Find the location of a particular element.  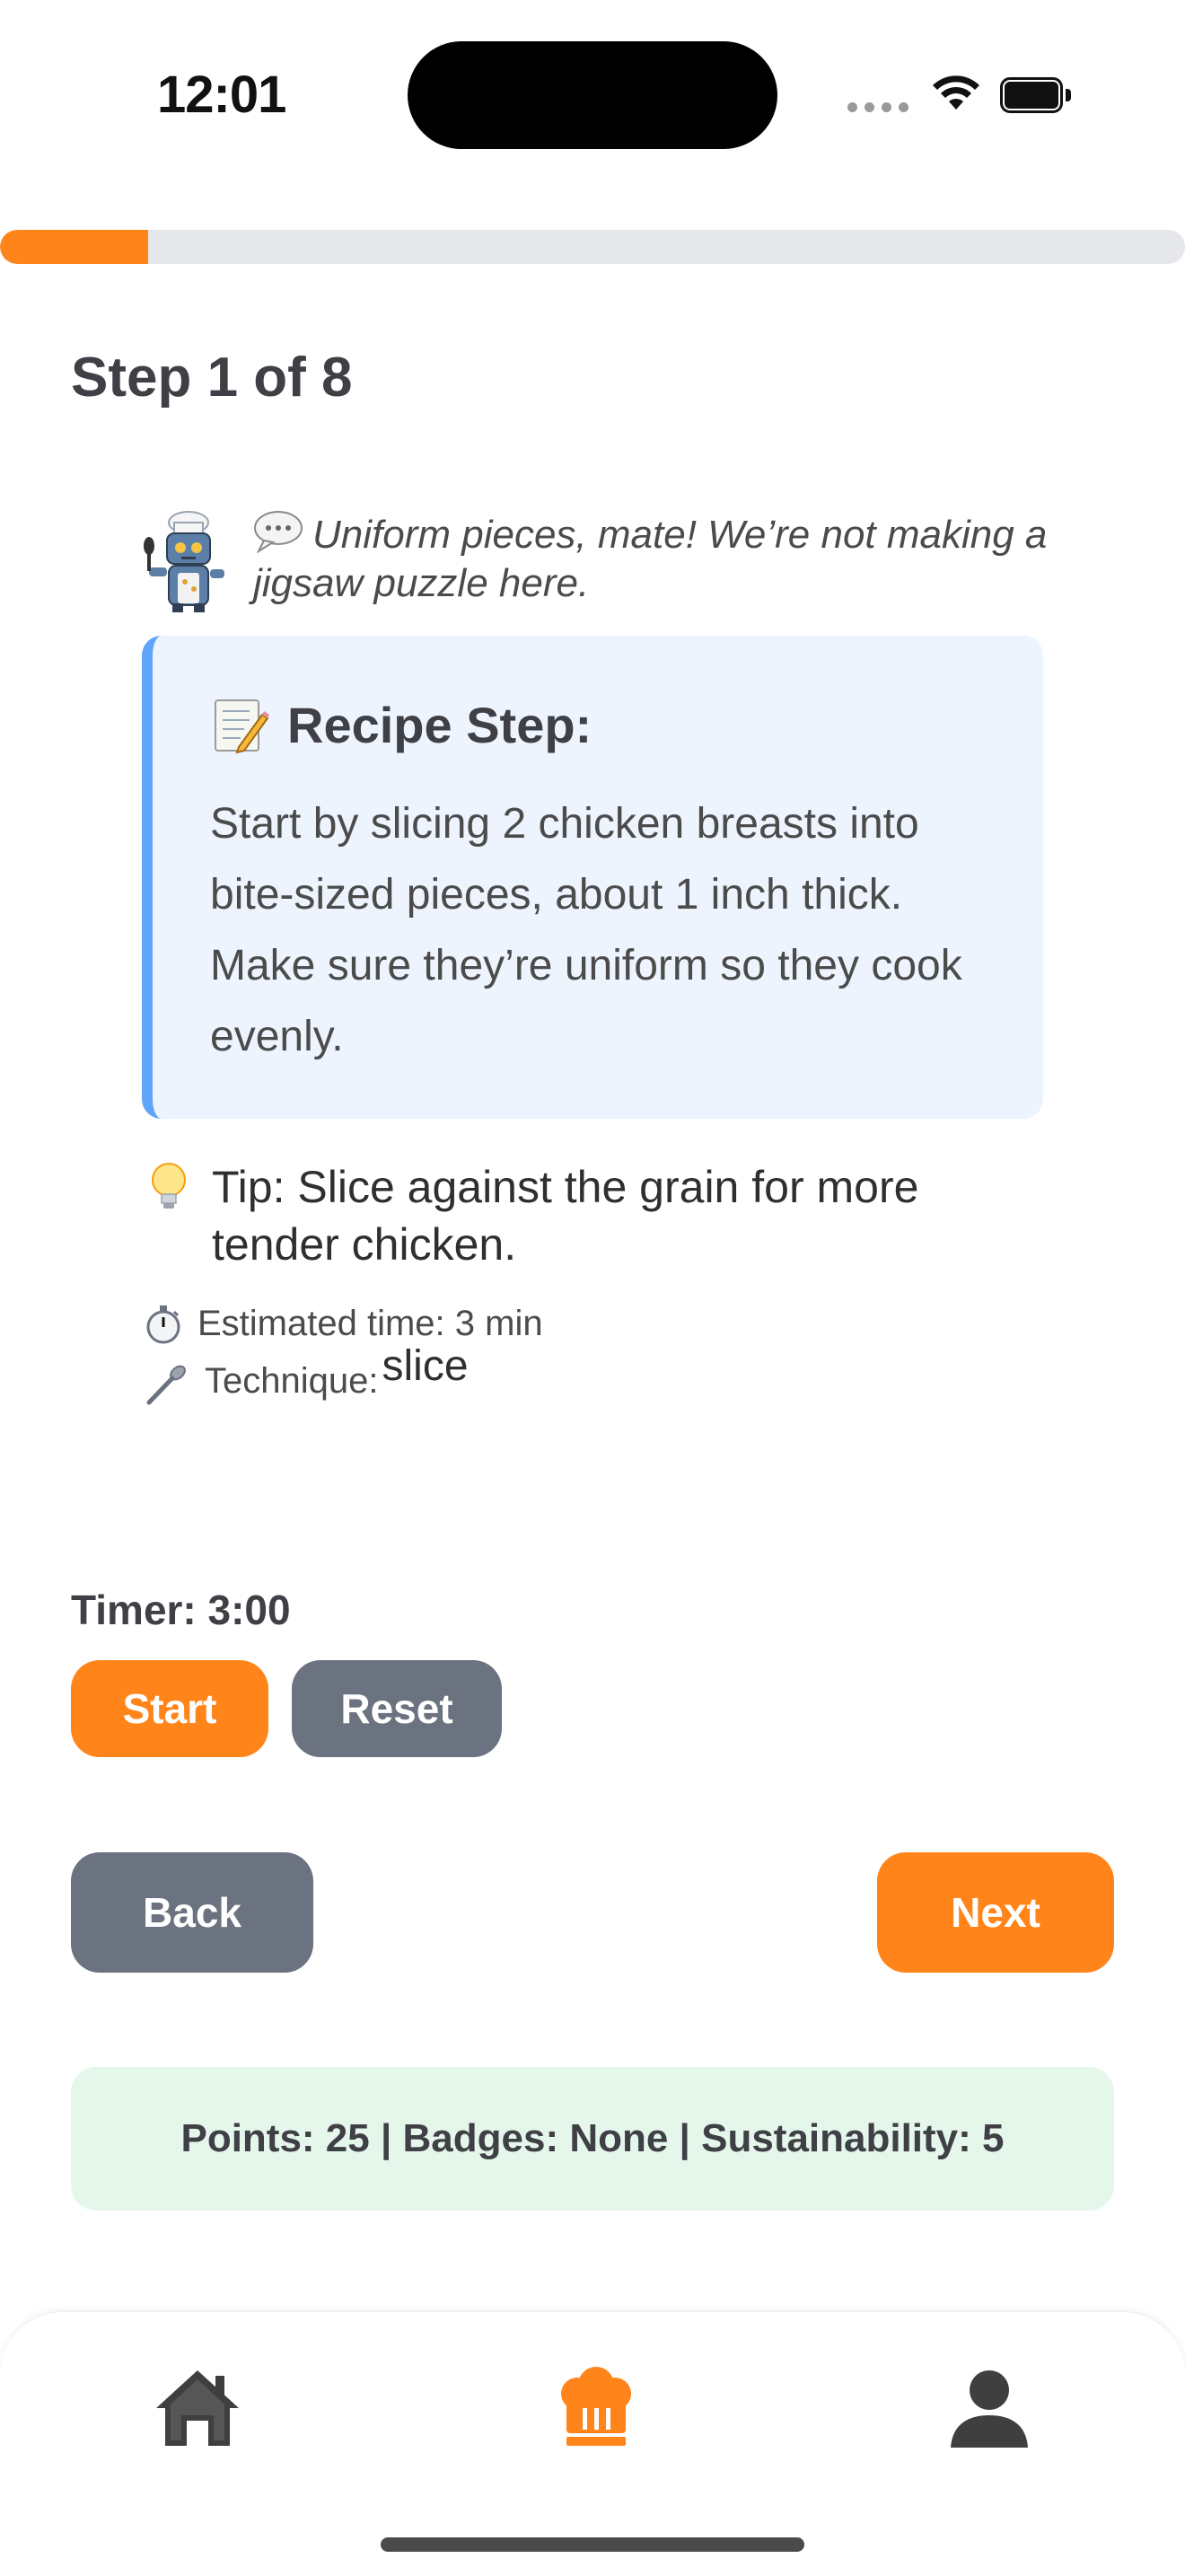

battery-icon is located at coordinates (1036, 95).